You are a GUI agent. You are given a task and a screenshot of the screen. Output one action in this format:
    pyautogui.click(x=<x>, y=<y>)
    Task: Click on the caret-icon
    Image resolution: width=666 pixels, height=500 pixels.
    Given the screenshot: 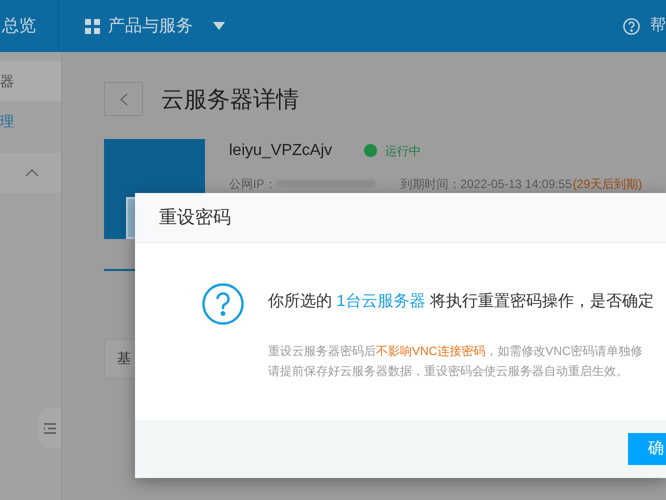 What is the action you would take?
    pyautogui.click(x=219, y=26)
    